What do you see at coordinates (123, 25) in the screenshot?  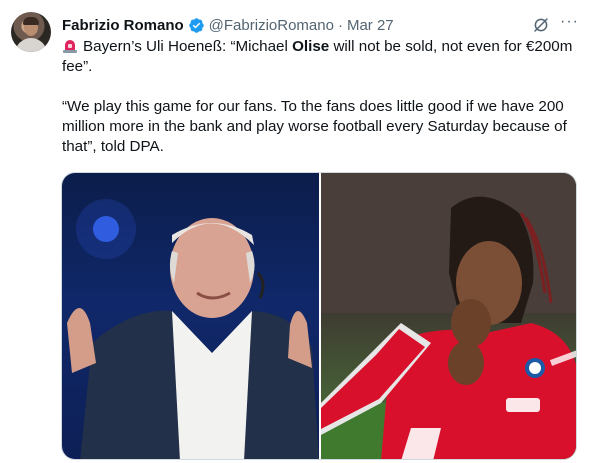 I see `author-name: Fabrizio Romano` at bounding box center [123, 25].